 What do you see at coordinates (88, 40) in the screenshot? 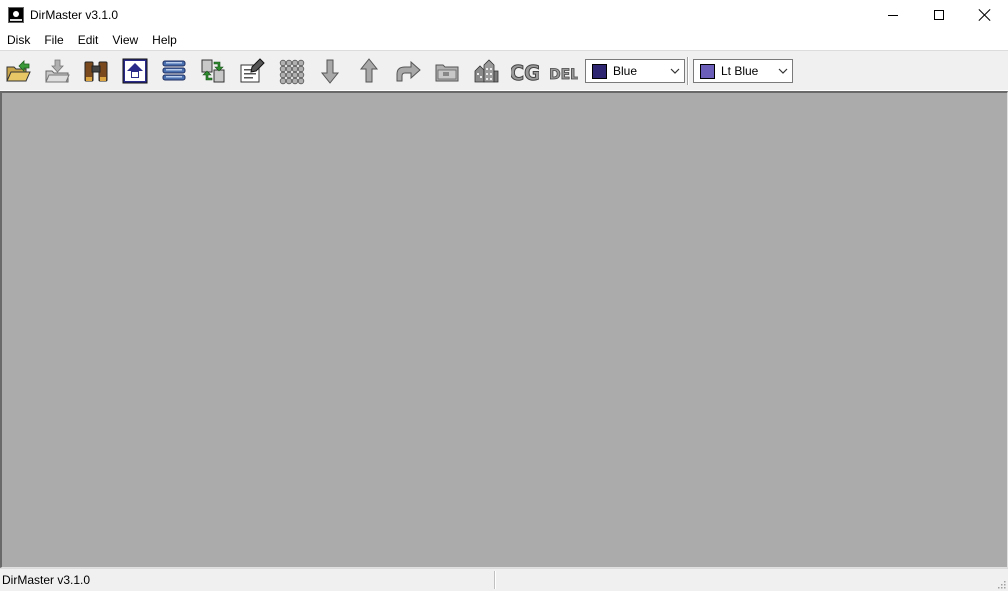
I see `menu-edit: Edit` at bounding box center [88, 40].